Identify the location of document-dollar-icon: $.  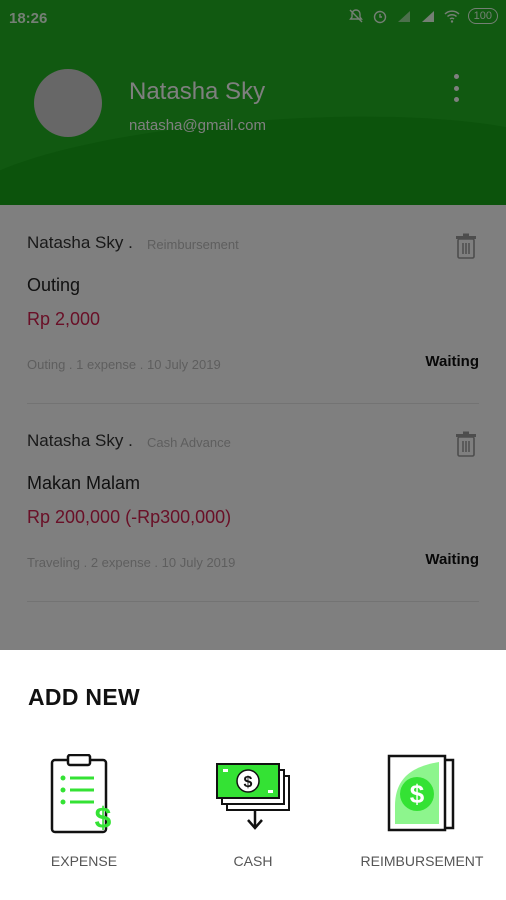
(421, 793).